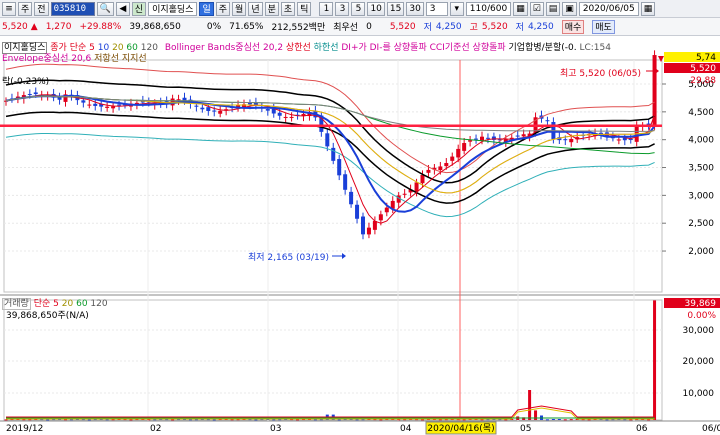 The image size is (720, 435). Describe the element at coordinates (155, 429) in the screenshot. I see `date-axis-label: 02` at that location.